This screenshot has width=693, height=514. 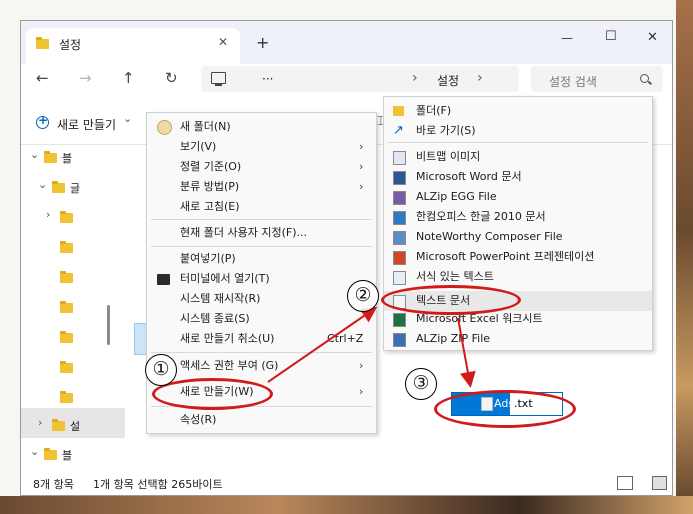 I want to click on annotation-arrows, so click(x=371, y=347).